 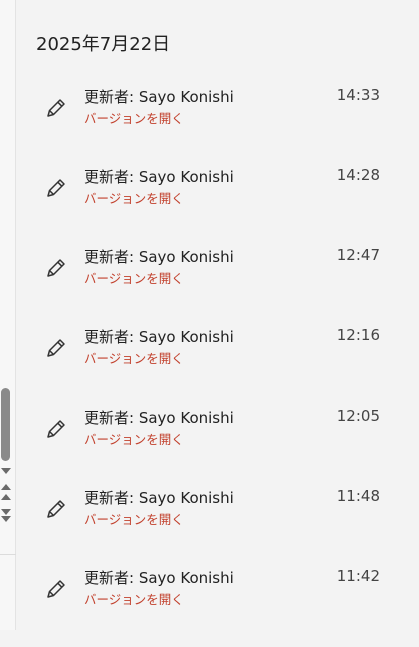 What do you see at coordinates (358, 416) in the screenshot?
I see `version-time: 12:05` at bounding box center [358, 416].